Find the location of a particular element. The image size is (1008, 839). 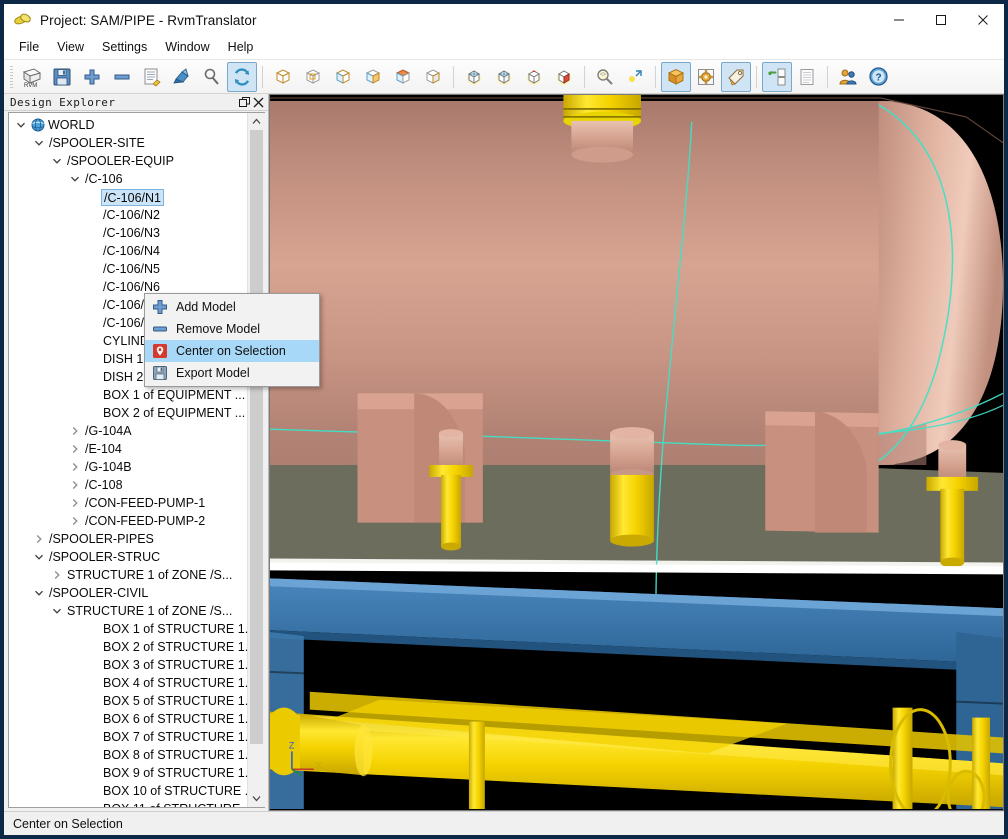

tree-item: /C-106/N3 is located at coordinates (128, 233).